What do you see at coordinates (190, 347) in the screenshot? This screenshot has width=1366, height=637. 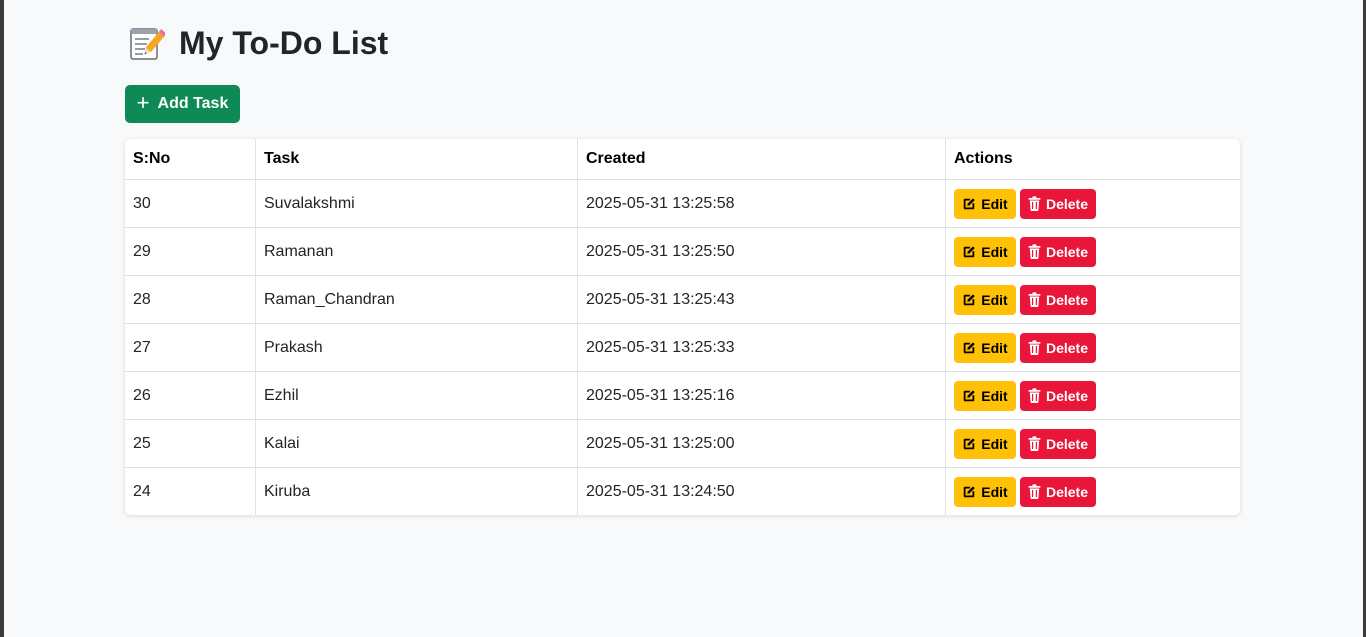 I see `cell-sno: 27` at bounding box center [190, 347].